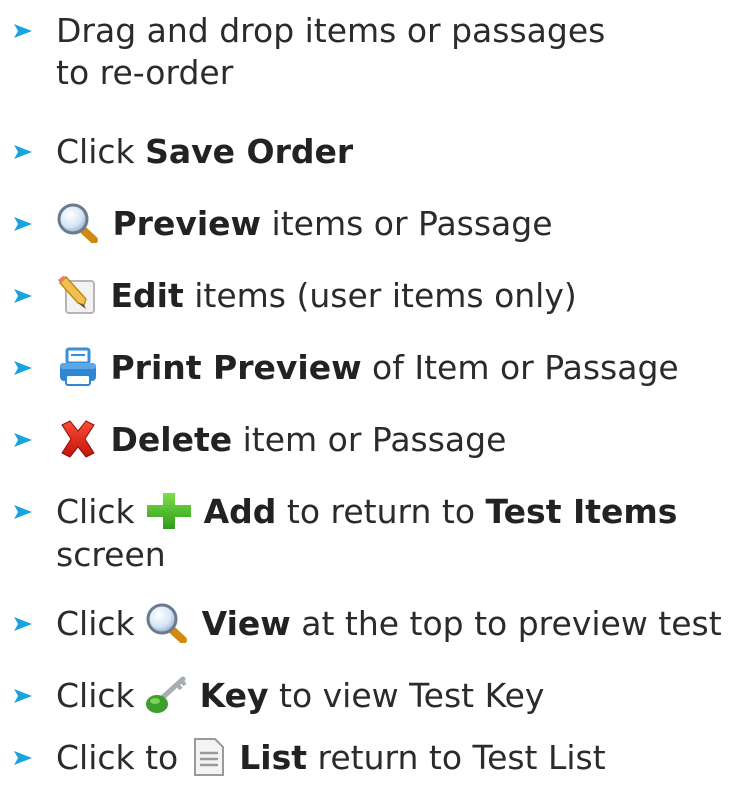 This screenshot has width=733, height=787. Describe the element at coordinates (209, 757) in the screenshot. I see `document-icon` at that location.